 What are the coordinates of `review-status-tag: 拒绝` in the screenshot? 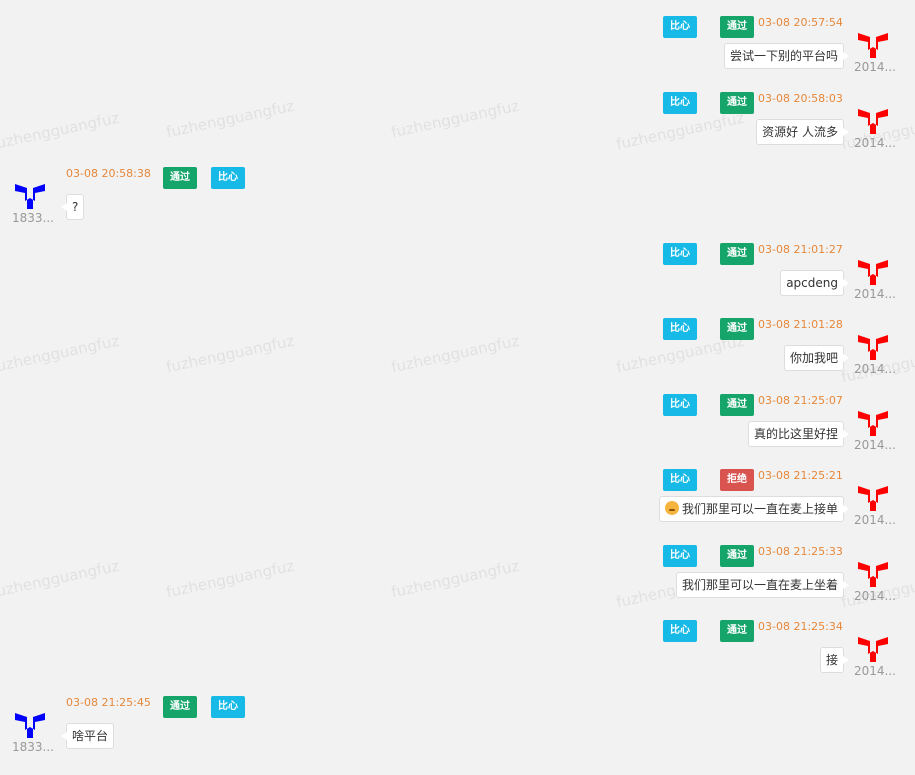 It's located at (737, 480).